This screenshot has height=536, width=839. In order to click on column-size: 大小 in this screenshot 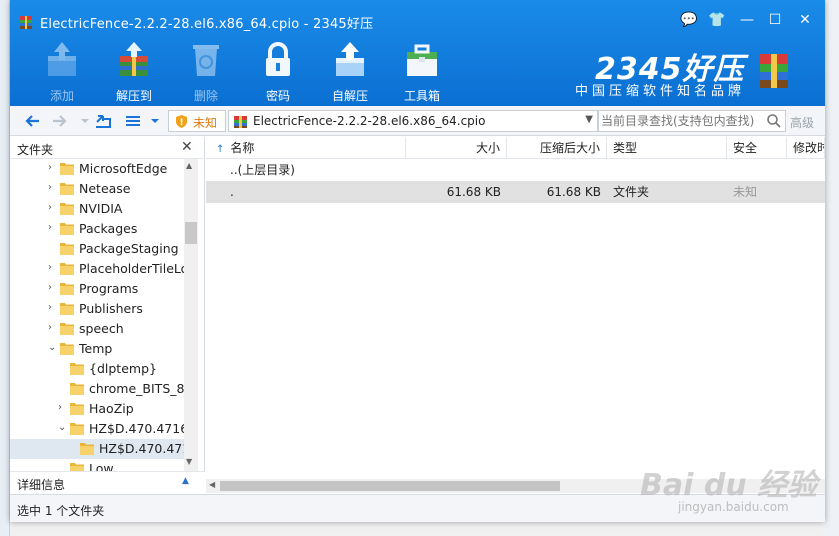, I will do `click(456, 148)`.